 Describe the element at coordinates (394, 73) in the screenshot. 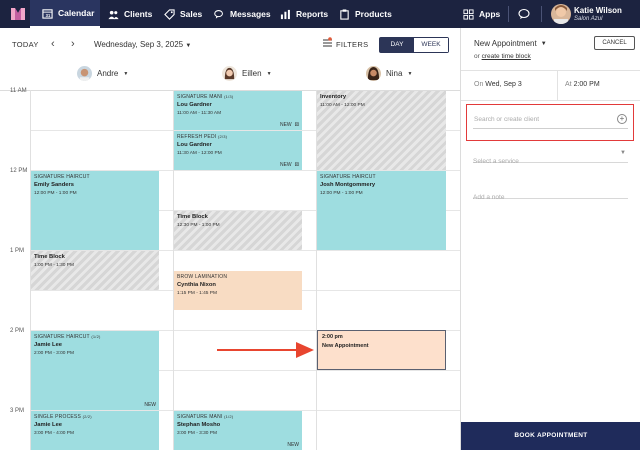

I see `staff-name: Nina` at that location.